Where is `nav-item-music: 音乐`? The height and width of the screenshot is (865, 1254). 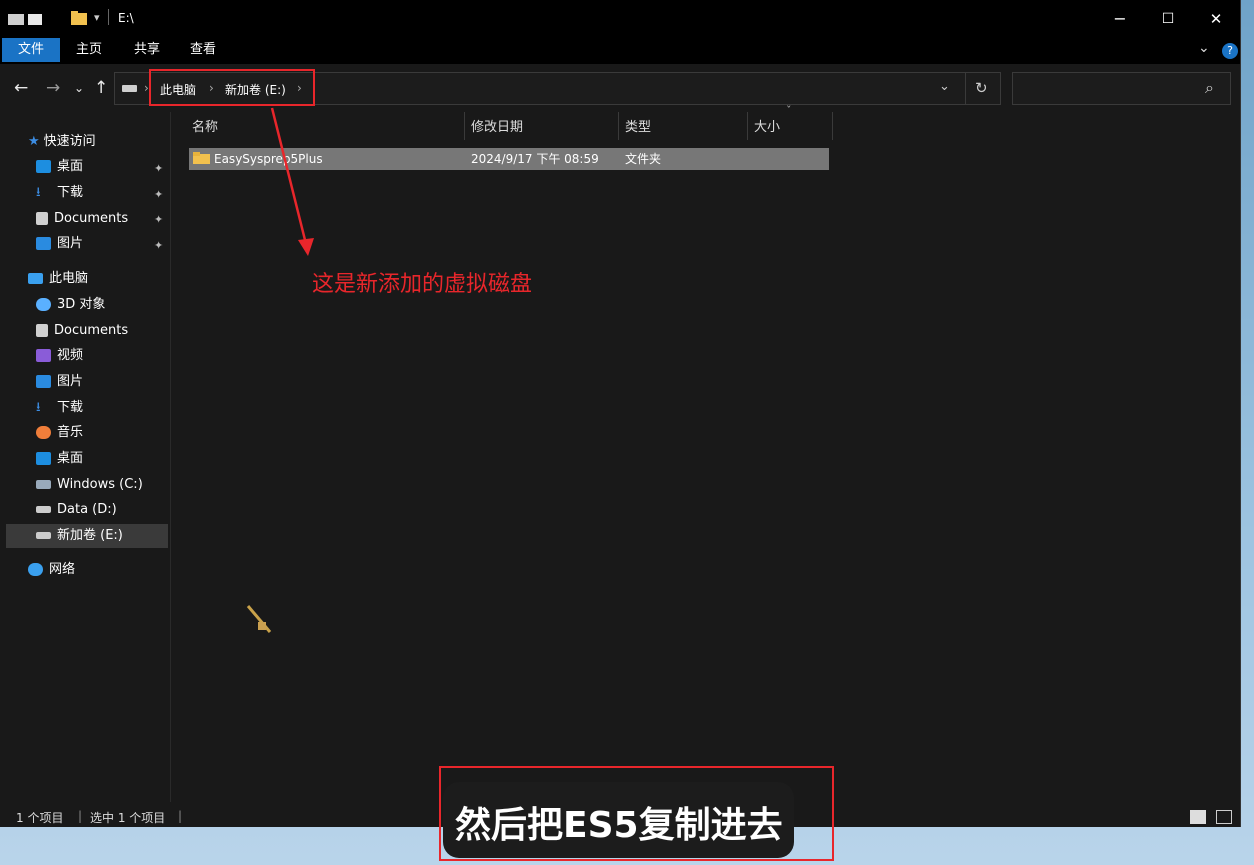 nav-item-music: 音乐 is located at coordinates (59, 433).